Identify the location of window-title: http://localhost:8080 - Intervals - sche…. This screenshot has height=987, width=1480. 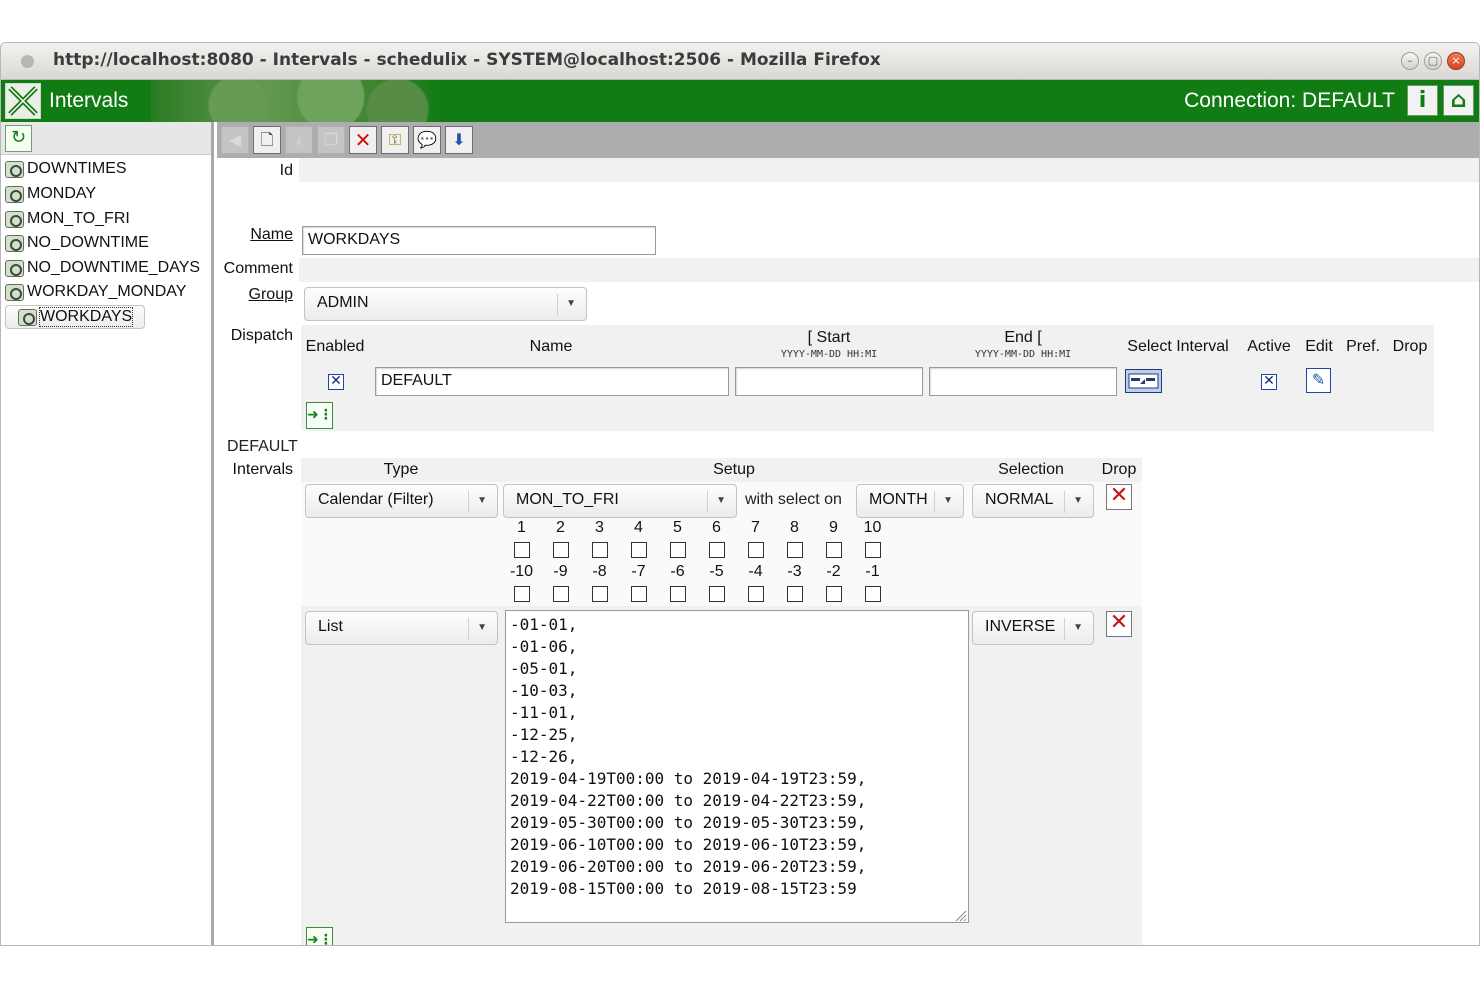
(467, 60).